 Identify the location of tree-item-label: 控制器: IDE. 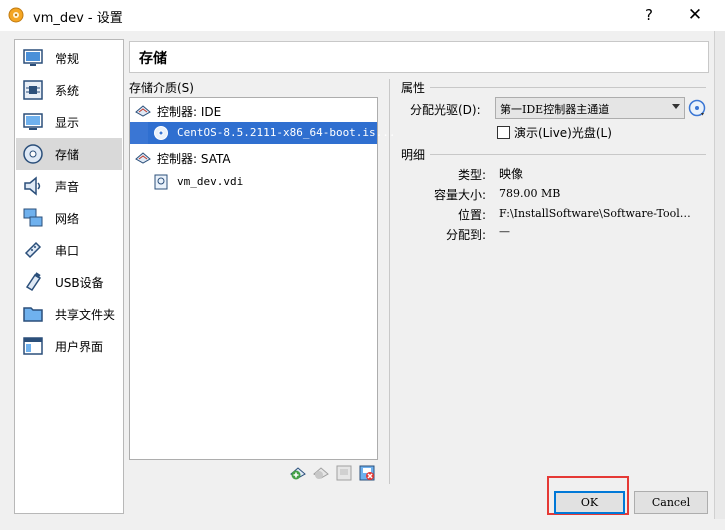
(189, 112).